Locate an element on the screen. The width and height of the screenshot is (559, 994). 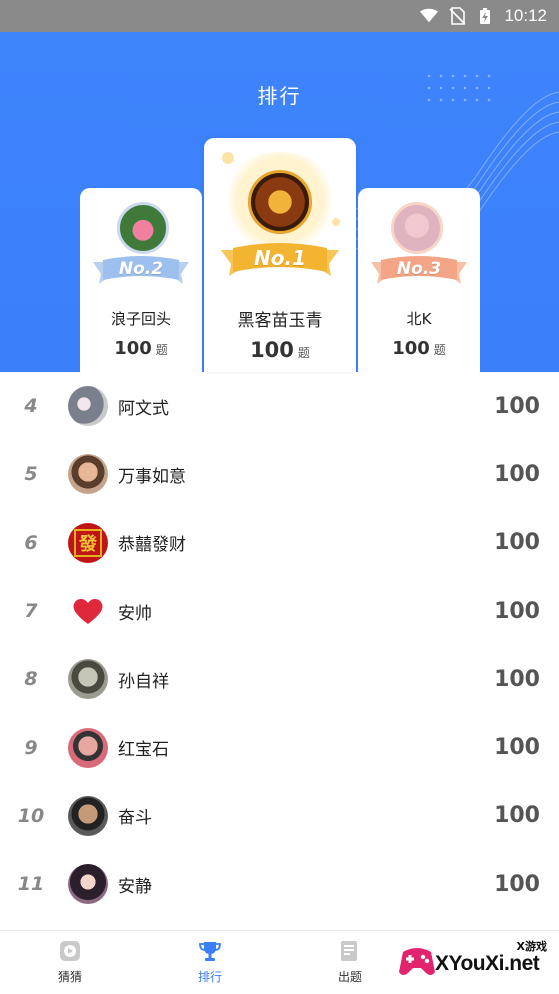
list-item: 4 阿文式 100 is located at coordinates (279, 406).